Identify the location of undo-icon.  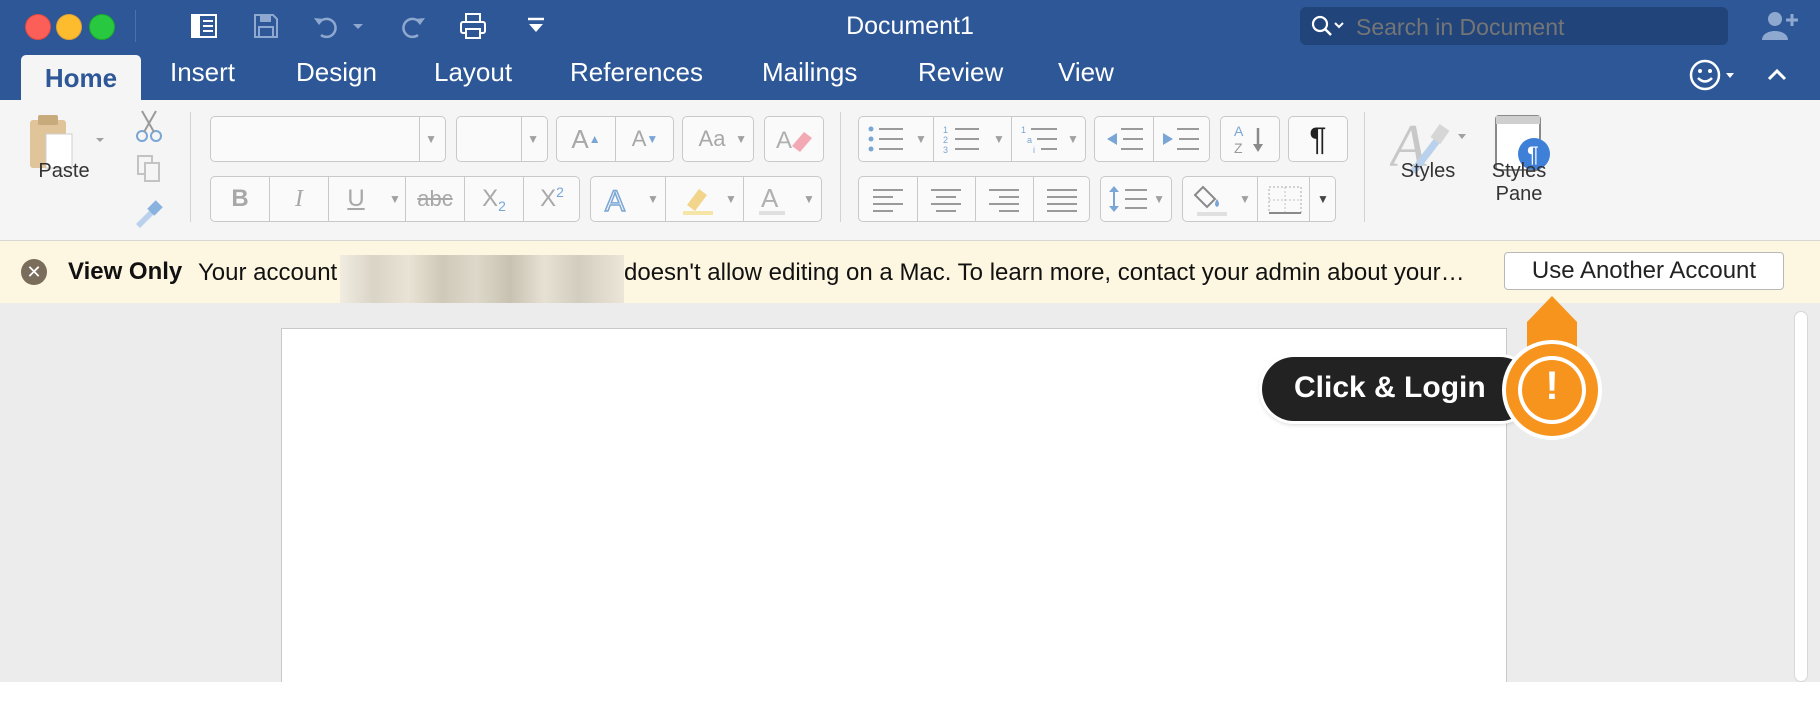
(326, 26).